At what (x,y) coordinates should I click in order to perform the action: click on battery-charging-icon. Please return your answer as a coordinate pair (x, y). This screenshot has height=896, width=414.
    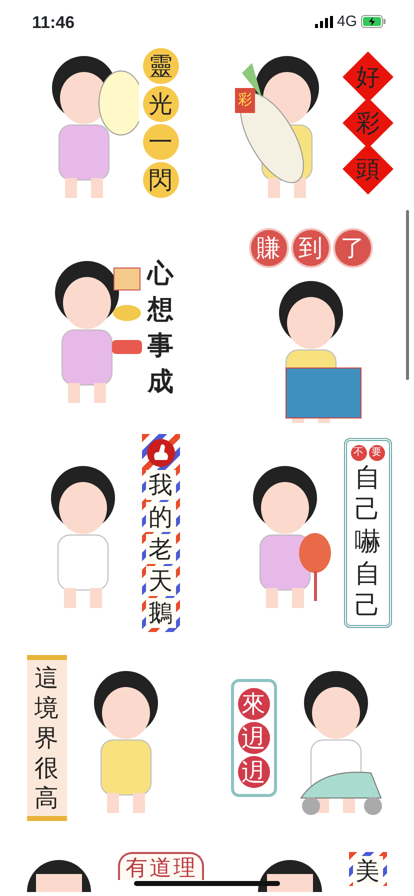
    Looking at the image, I should click on (373, 21).